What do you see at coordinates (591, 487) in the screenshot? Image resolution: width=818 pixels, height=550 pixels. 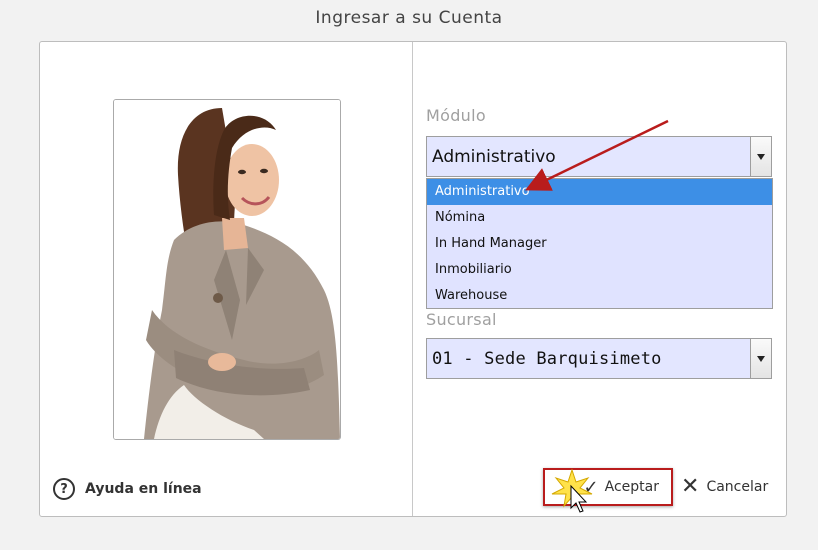 I see `checkmark-icon: ✓` at bounding box center [591, 487].